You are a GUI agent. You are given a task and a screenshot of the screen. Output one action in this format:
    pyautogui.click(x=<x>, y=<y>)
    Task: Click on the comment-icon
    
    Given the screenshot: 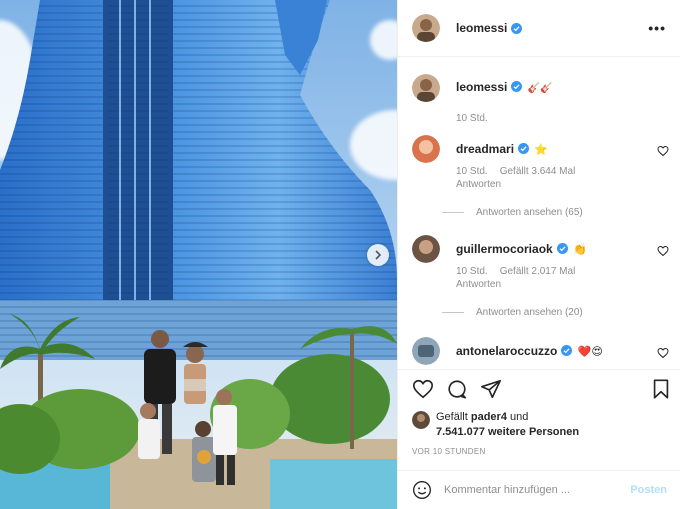 What is the action you would take?
    pyautogui.click(x=457, y=389)
    